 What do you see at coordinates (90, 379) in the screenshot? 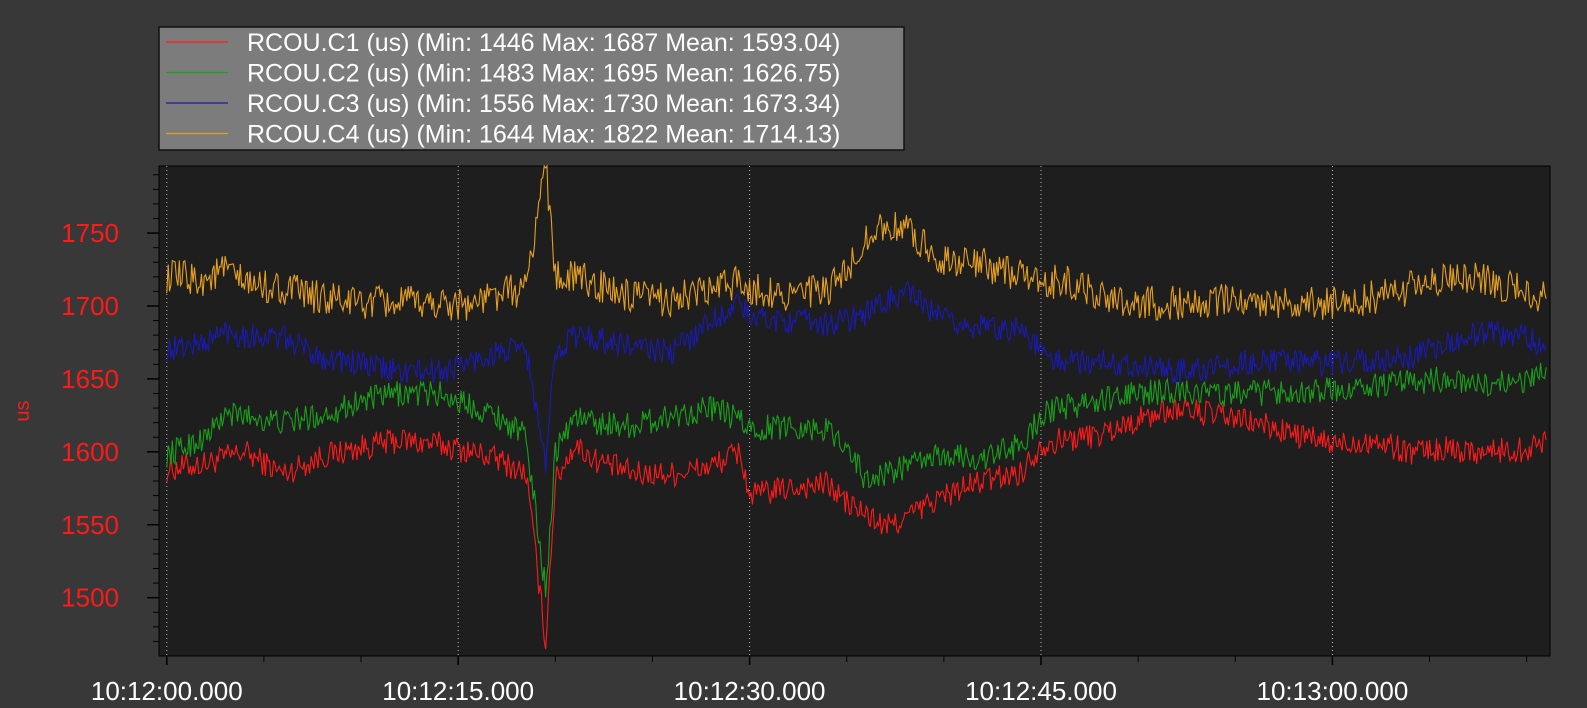
I see `y-tick-label: 1650` at bounding box center [90, 379].